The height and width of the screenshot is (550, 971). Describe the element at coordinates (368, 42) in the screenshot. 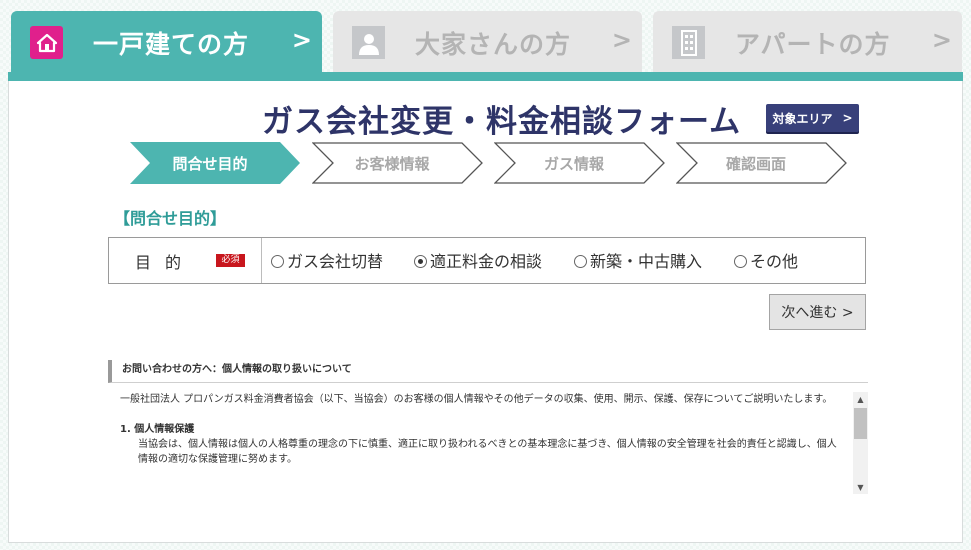

I see `person-icon` at that location.